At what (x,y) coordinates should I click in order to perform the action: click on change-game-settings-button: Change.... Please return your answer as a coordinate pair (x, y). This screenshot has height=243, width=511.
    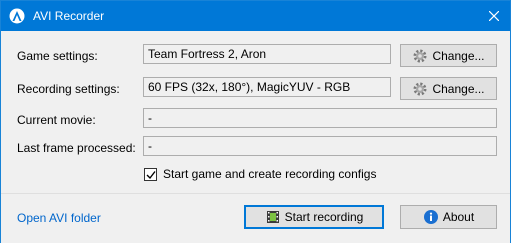
    Looking at the image, I should click on (448, 55).